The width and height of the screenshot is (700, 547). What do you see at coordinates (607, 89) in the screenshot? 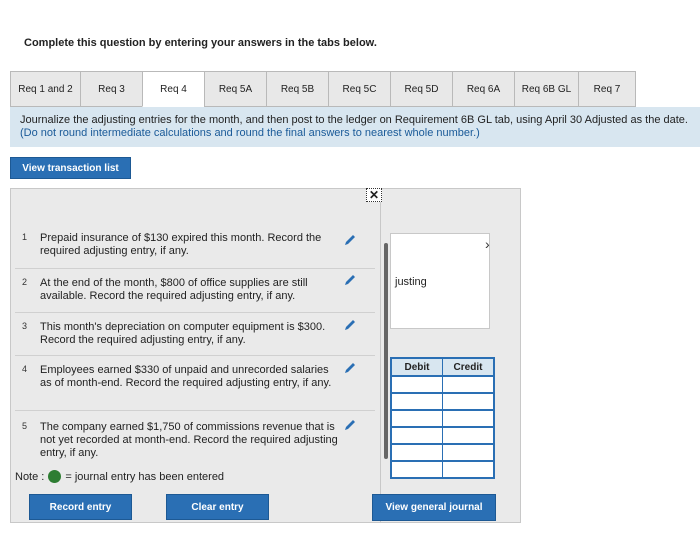
I see `tab-req-7: Req 7` at bounding box center [607, 89].